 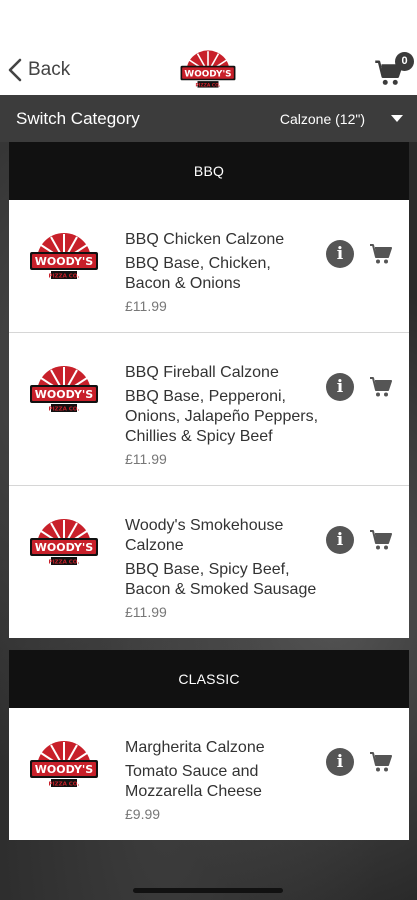 What do you see at coordinates (209, 171) in the screenshot?
I see `category-header: BBQ` at bounding box center [209, 171].